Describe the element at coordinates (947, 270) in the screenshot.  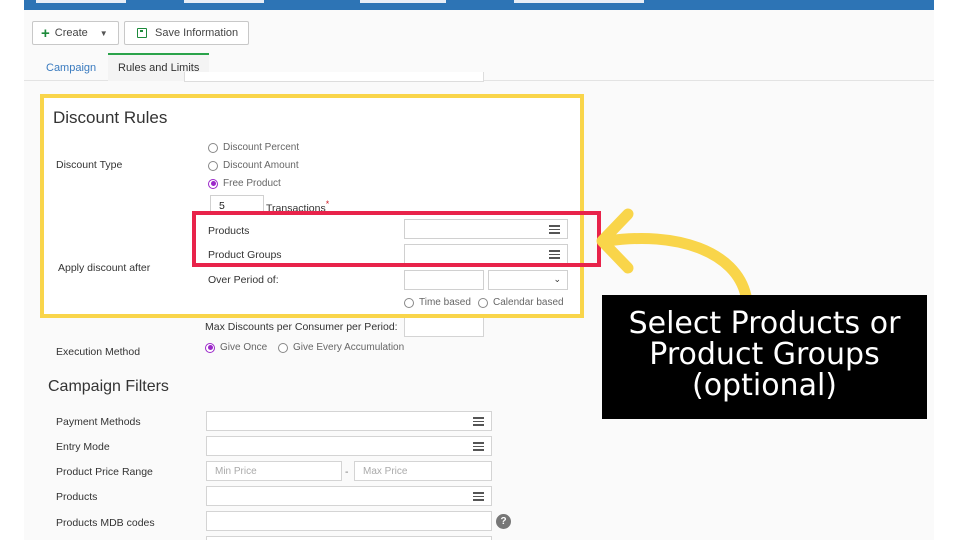
I see `right-margin` at that location.